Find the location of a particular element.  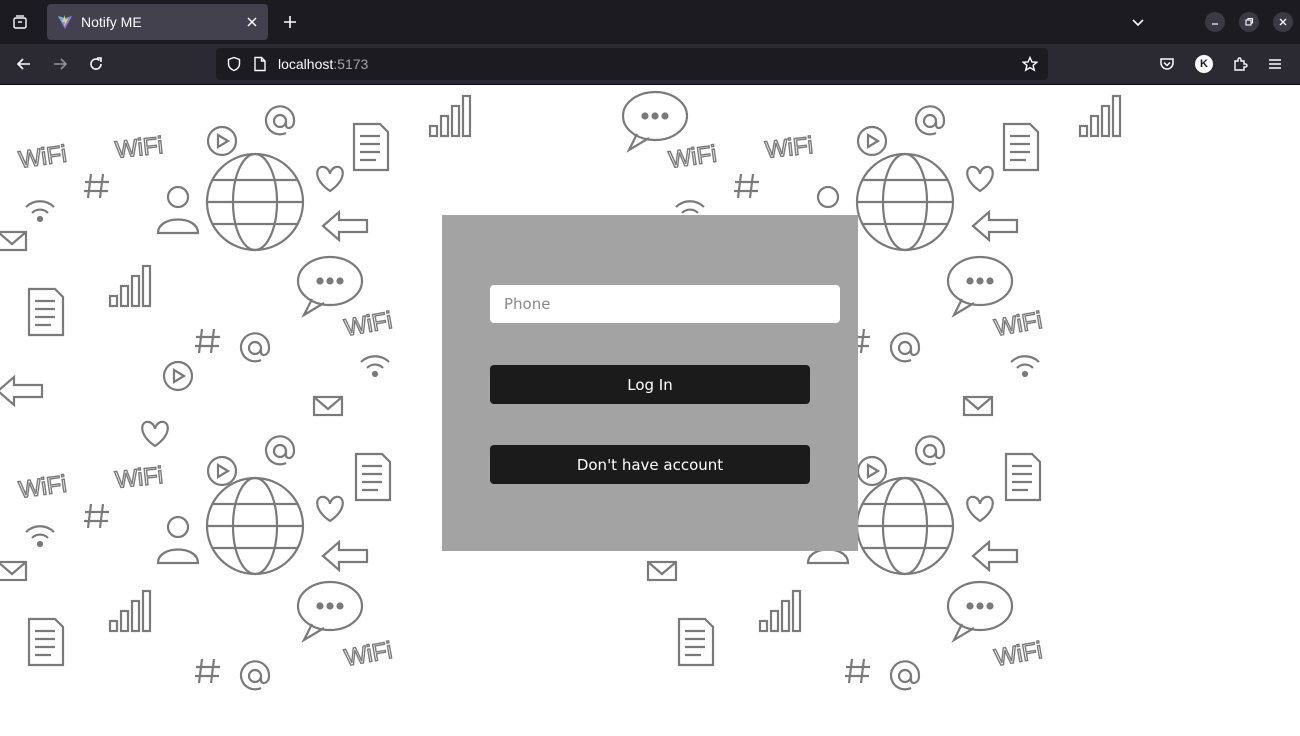

tab-title: Notify ME is located at coordinates (111, 22).